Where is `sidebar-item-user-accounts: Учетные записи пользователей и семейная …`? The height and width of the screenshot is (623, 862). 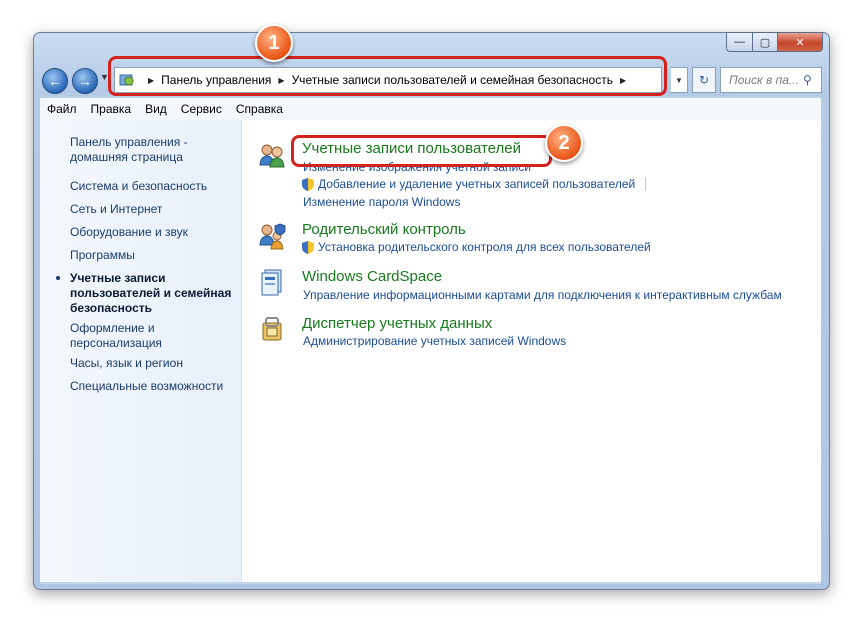
sidebar-item-user-accounts: Учетные записи пользователей и семейная … is located at coordinates (150, 293).